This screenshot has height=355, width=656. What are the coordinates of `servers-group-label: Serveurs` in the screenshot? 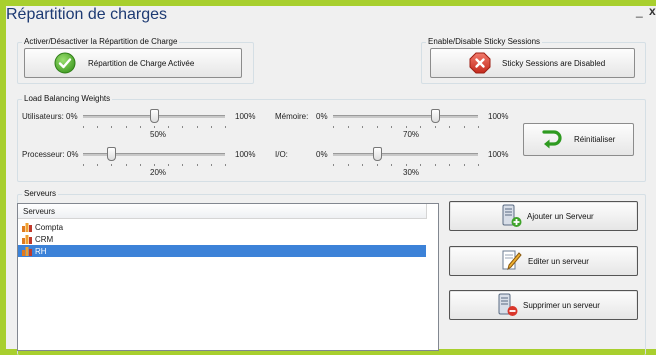 It's located at (40, 193).